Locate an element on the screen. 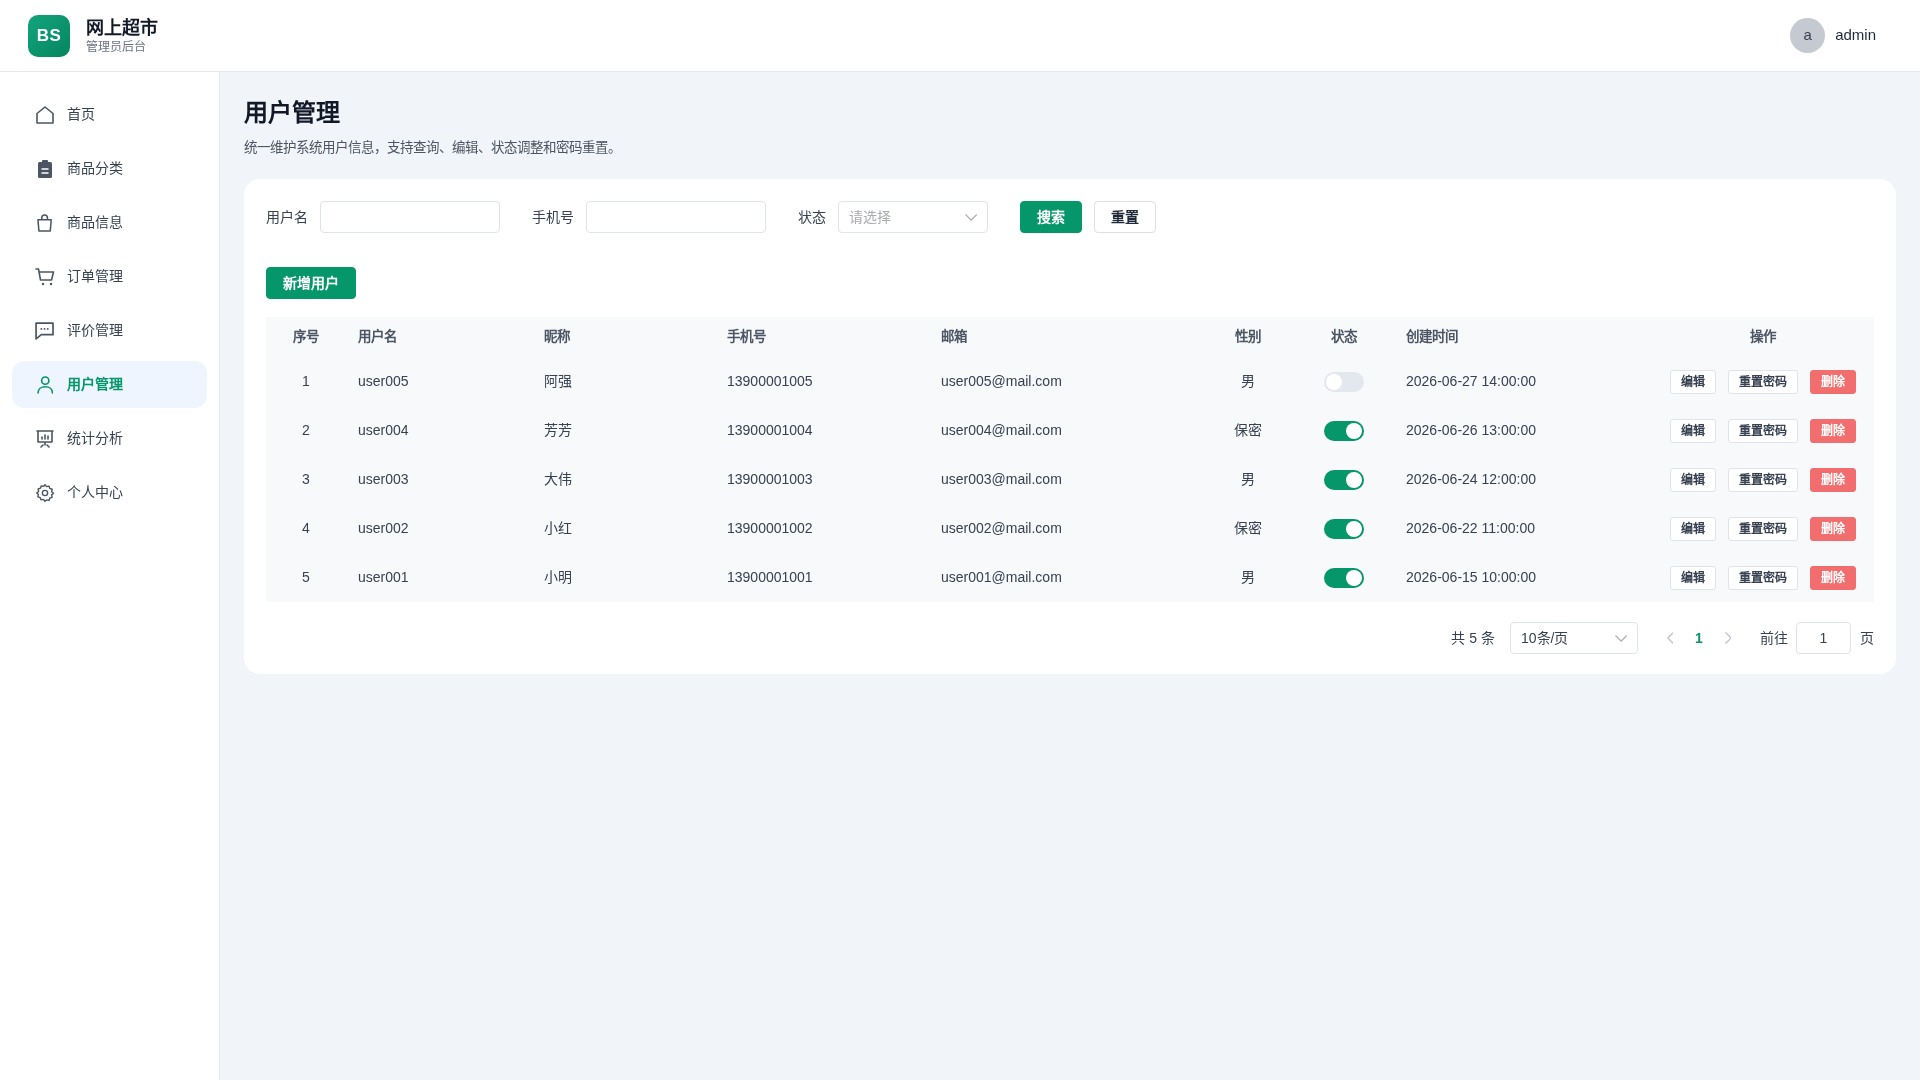 The height and width of the screenshot is (1080, 1920). page-number: 1 is located at coordinates (1699, 638).